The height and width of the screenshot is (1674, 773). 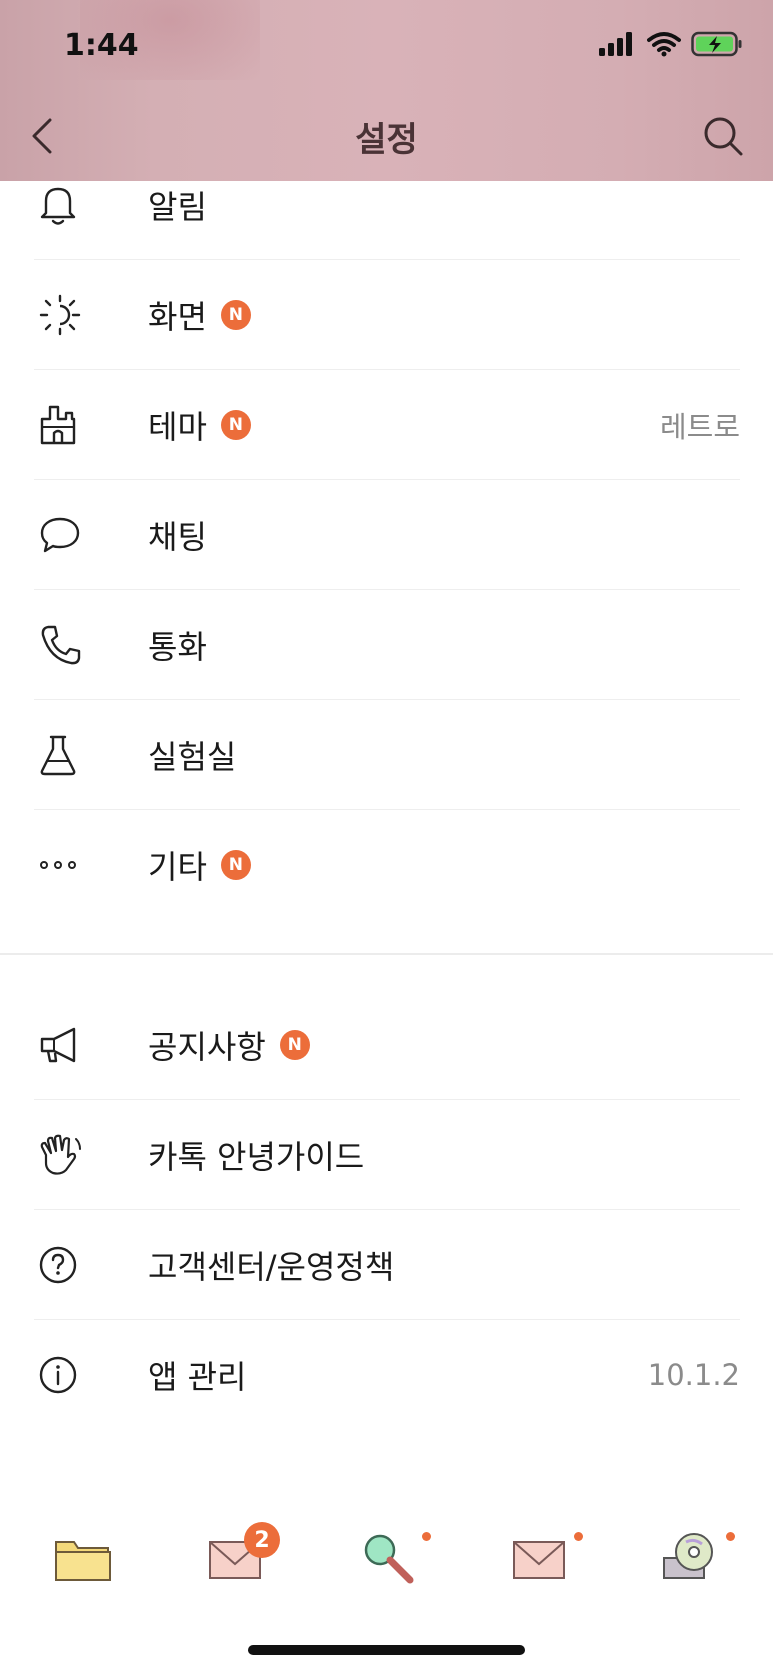 I want to click on info-circle-icon, so click(x=65, y=1375).